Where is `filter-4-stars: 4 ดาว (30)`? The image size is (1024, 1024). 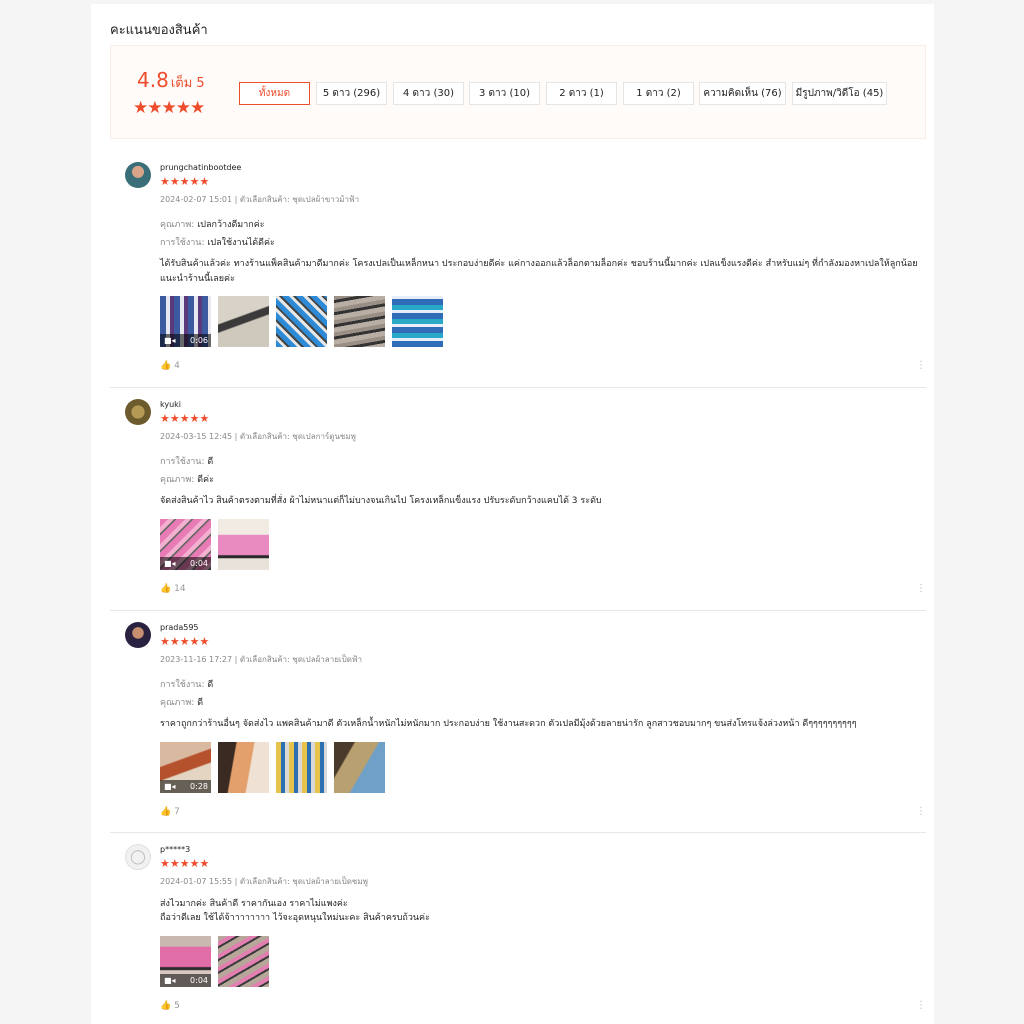
filter-4-stars: 4 ดาว (30) is located at coordinates (428, 93).